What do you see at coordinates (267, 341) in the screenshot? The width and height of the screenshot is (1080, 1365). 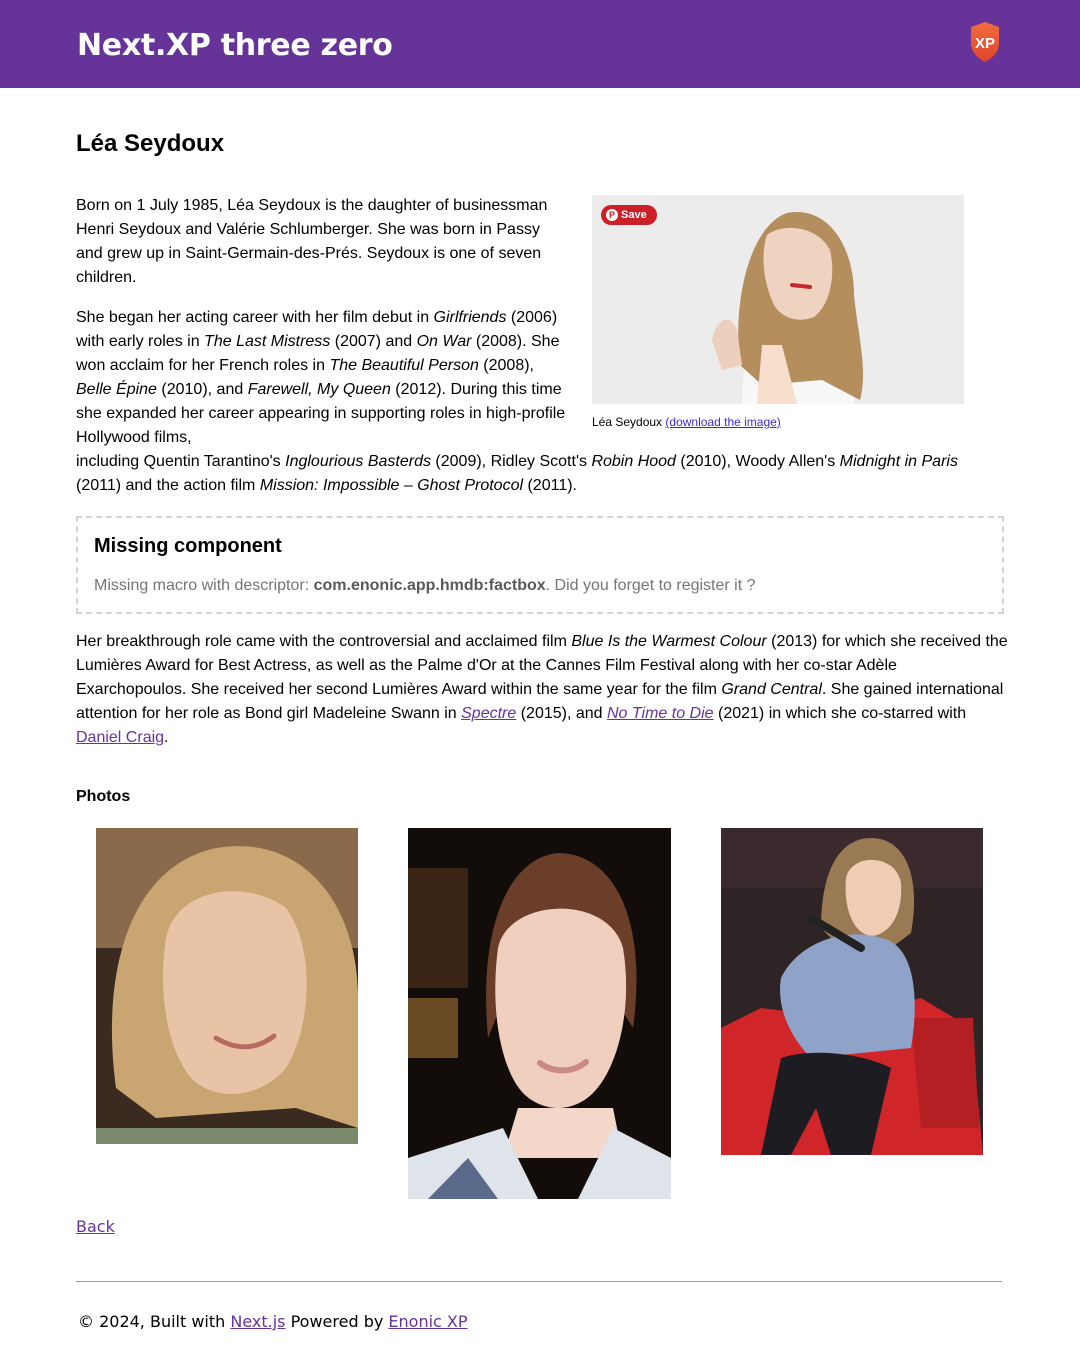 I see `film-title: The Last Mistress` at bounding box center [267, 341].